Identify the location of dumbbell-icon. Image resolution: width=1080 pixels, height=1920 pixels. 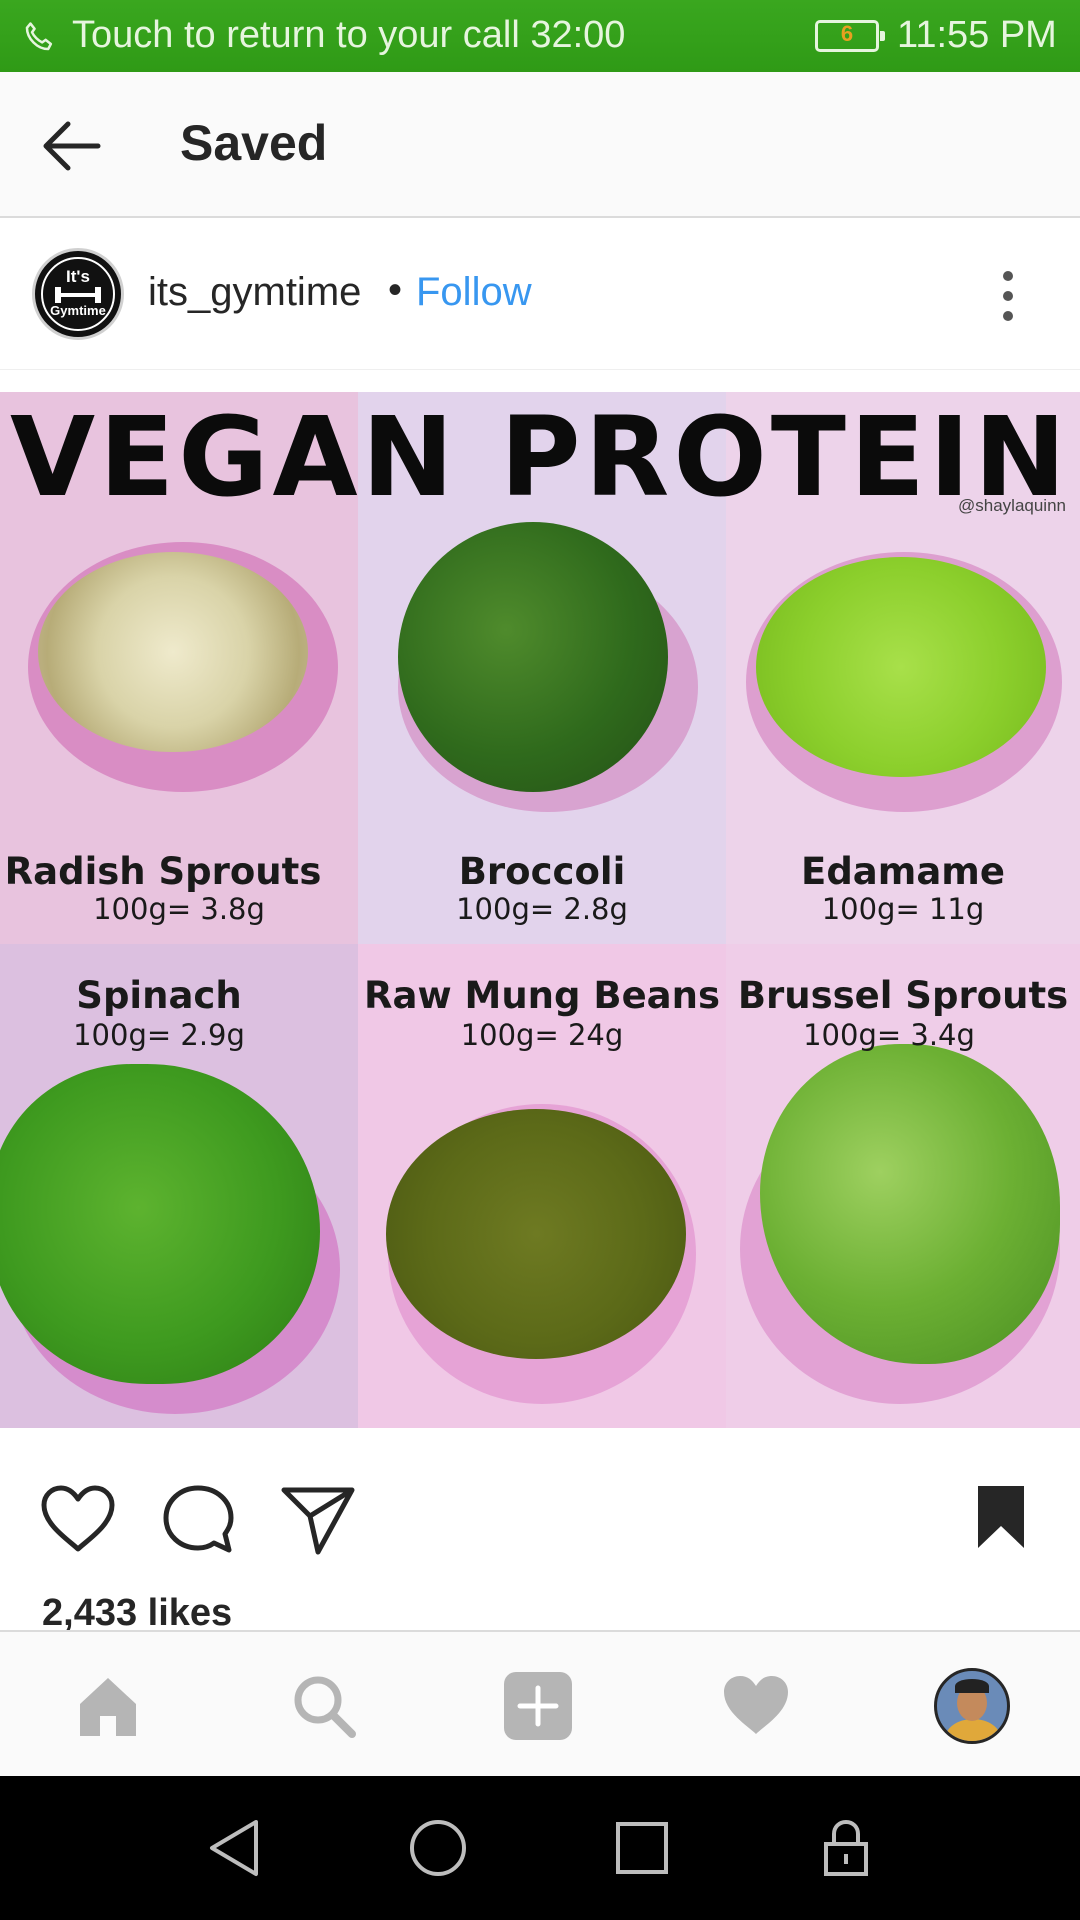
(78, 295).